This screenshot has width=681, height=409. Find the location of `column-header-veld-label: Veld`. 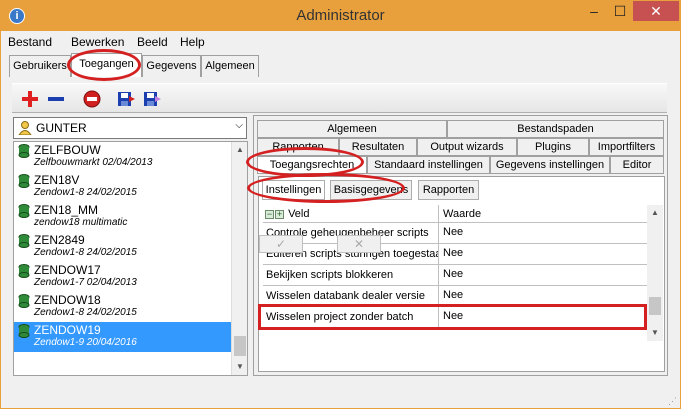

column-header-veld-label: Veld is located at coordinates (299, 214).